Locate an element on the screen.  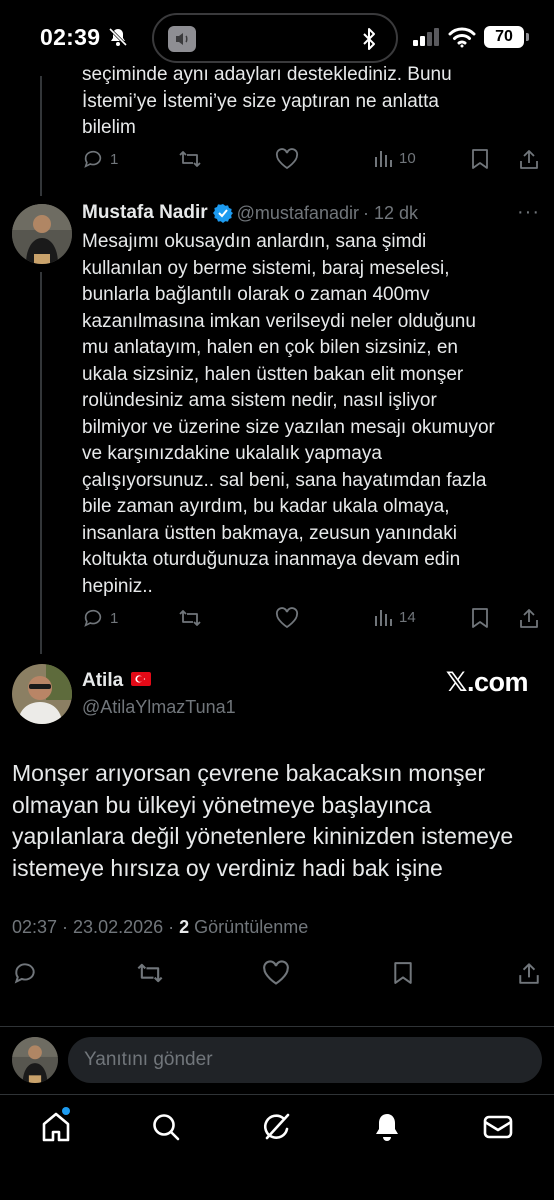
mail-icon is located at coordinates (498, 1127).